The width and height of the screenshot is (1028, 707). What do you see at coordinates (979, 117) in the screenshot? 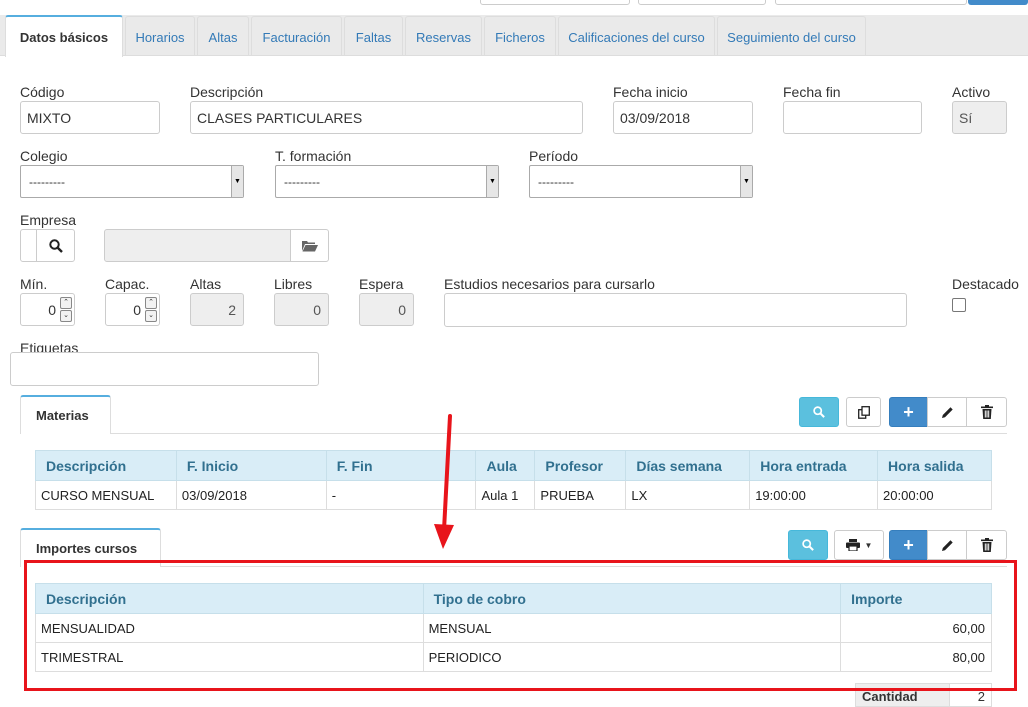
I see `activo-input: Sí` at bounding box center [979, 117].